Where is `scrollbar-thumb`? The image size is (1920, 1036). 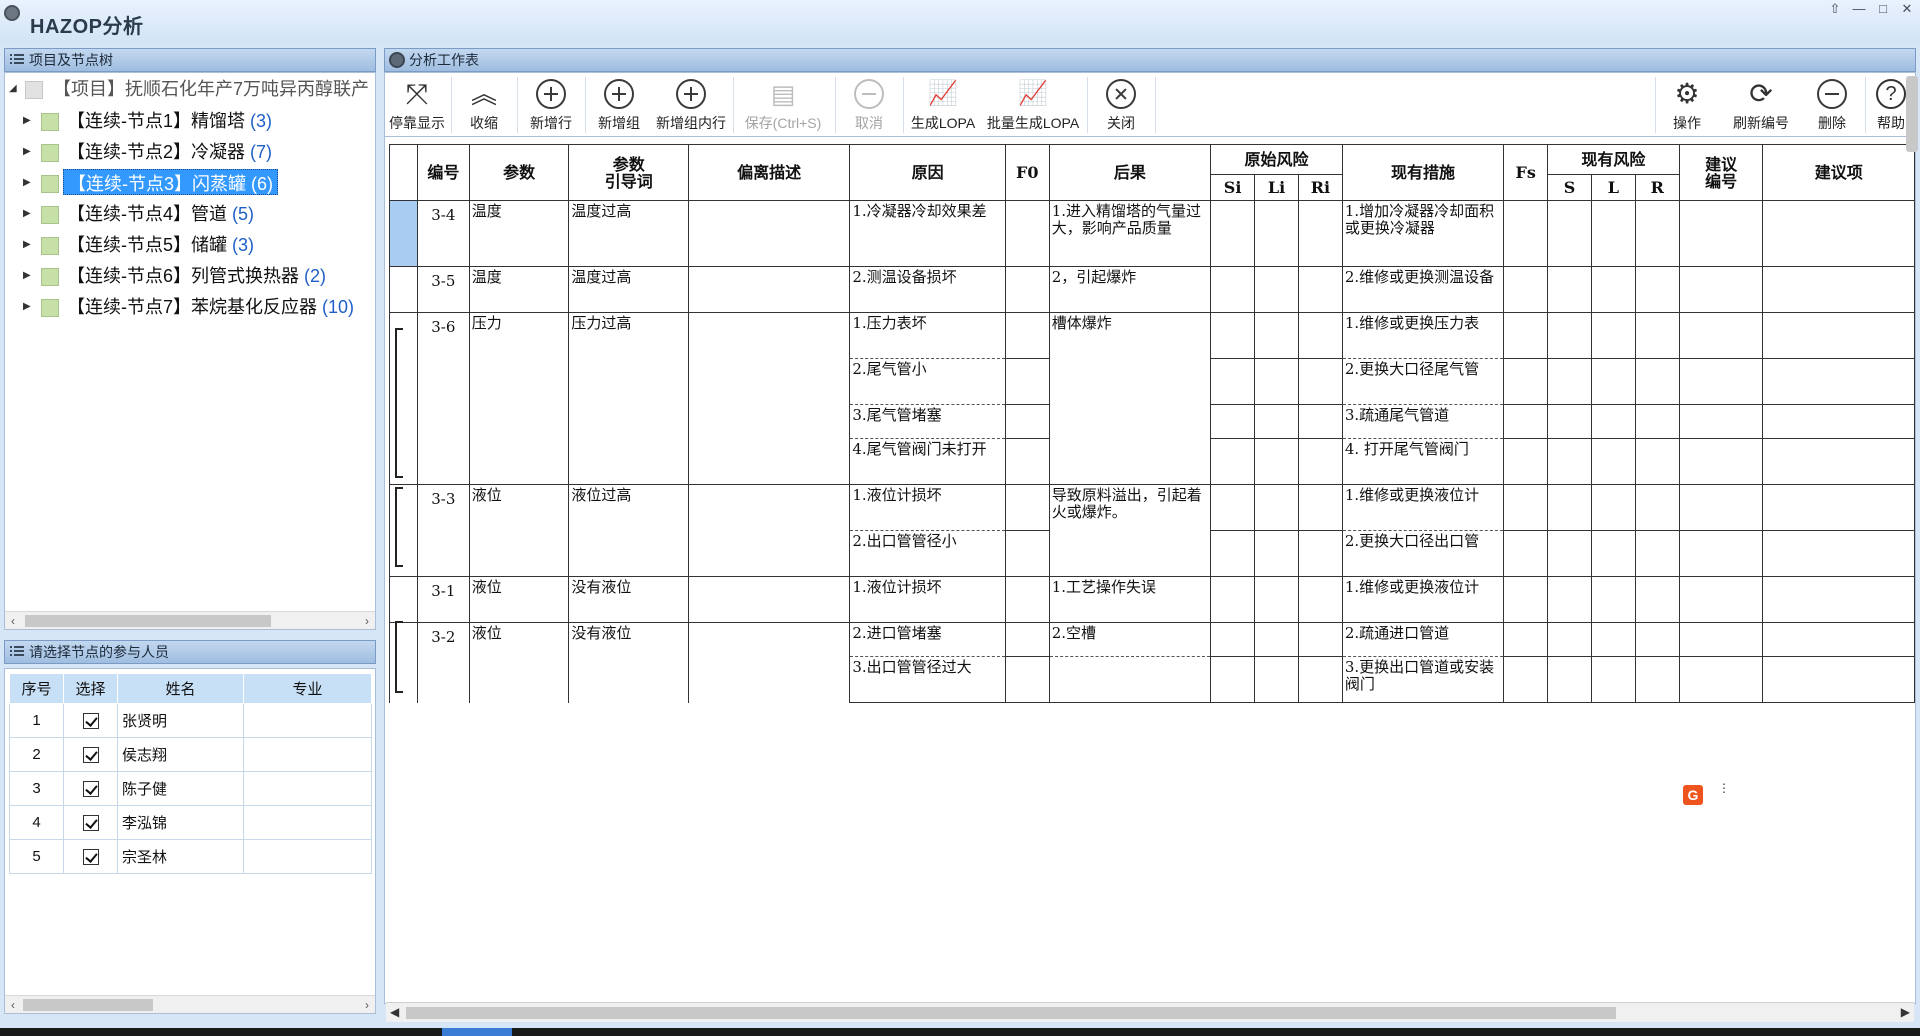 scrollbar-thumb is located at coordinates (88, 1005).